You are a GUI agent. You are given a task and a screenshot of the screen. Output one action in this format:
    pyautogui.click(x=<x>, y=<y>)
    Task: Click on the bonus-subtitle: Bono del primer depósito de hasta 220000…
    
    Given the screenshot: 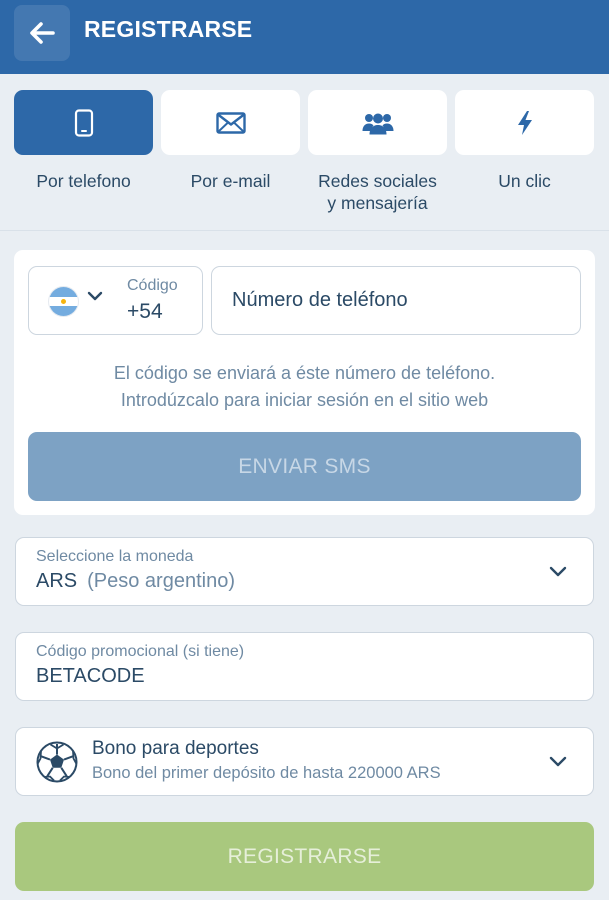 What is the action you would take?
    pyautogui.click(x=266, y=773)
    